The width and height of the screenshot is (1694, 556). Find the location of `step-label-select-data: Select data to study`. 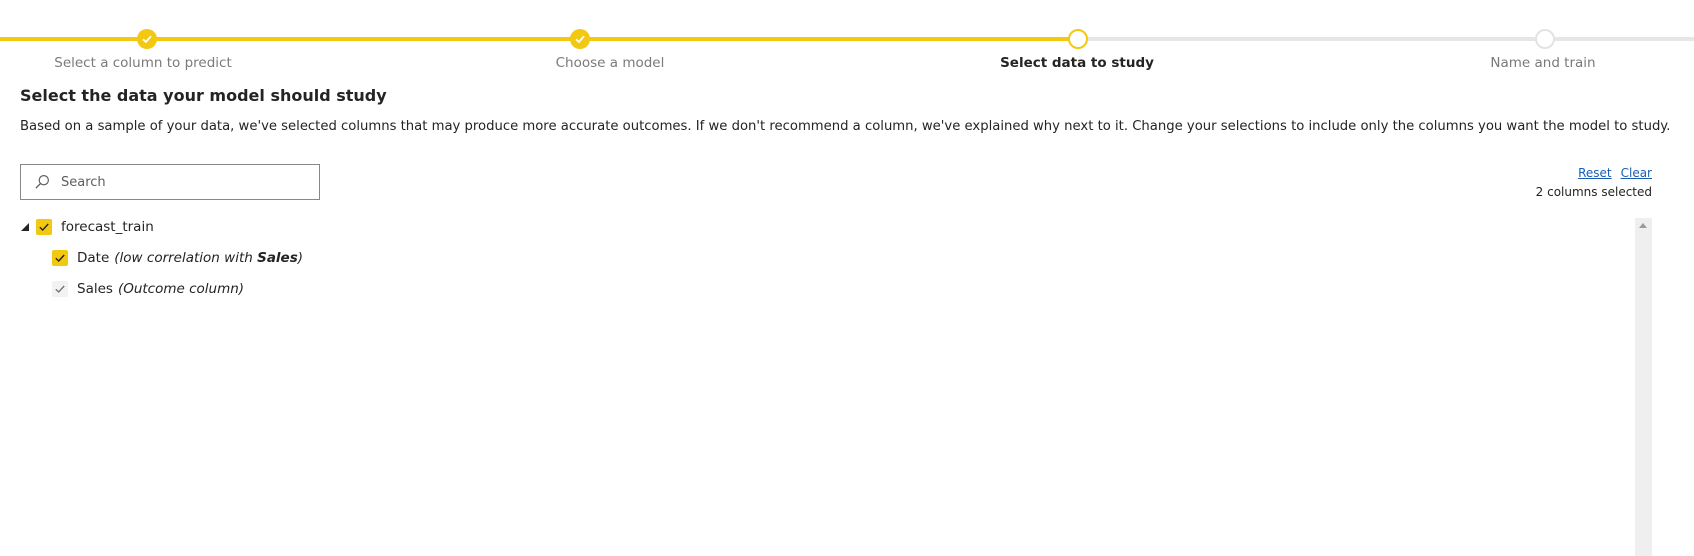

step-label-select-data: Select data to study is located at coordinates (1077, 63).